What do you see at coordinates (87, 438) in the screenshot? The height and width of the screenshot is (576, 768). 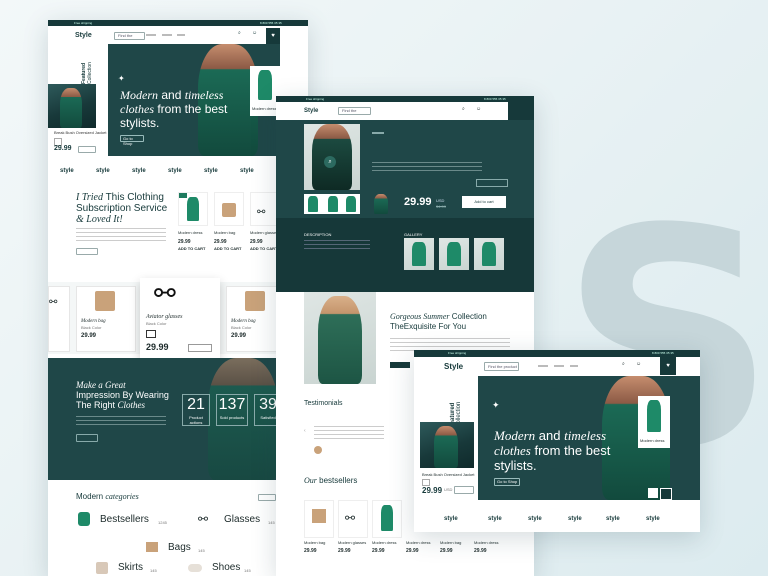 I see `stats-button` at bounding box center [87, 438].